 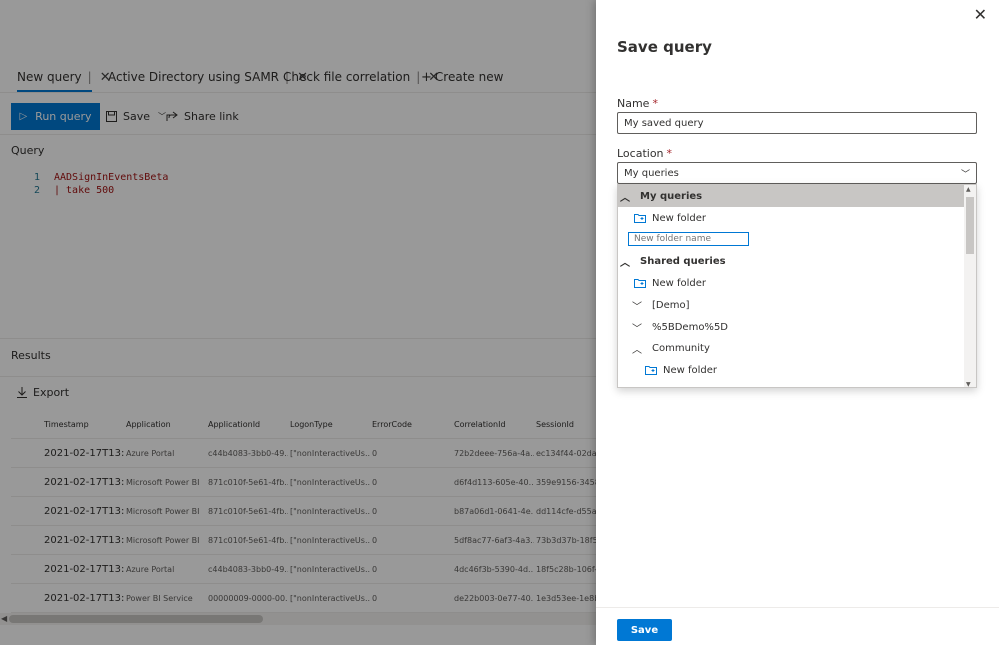 I want to click on tree-item-label: [Demo], so click(x=671, y=305).